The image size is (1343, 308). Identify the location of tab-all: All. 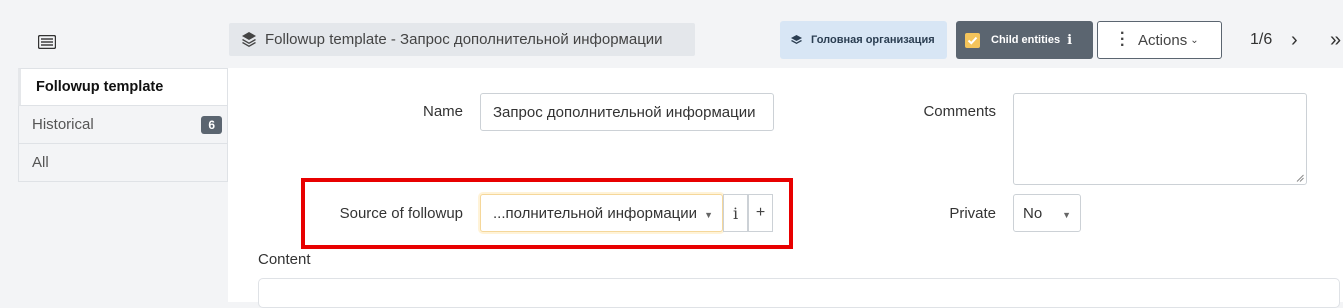
(123, 163).